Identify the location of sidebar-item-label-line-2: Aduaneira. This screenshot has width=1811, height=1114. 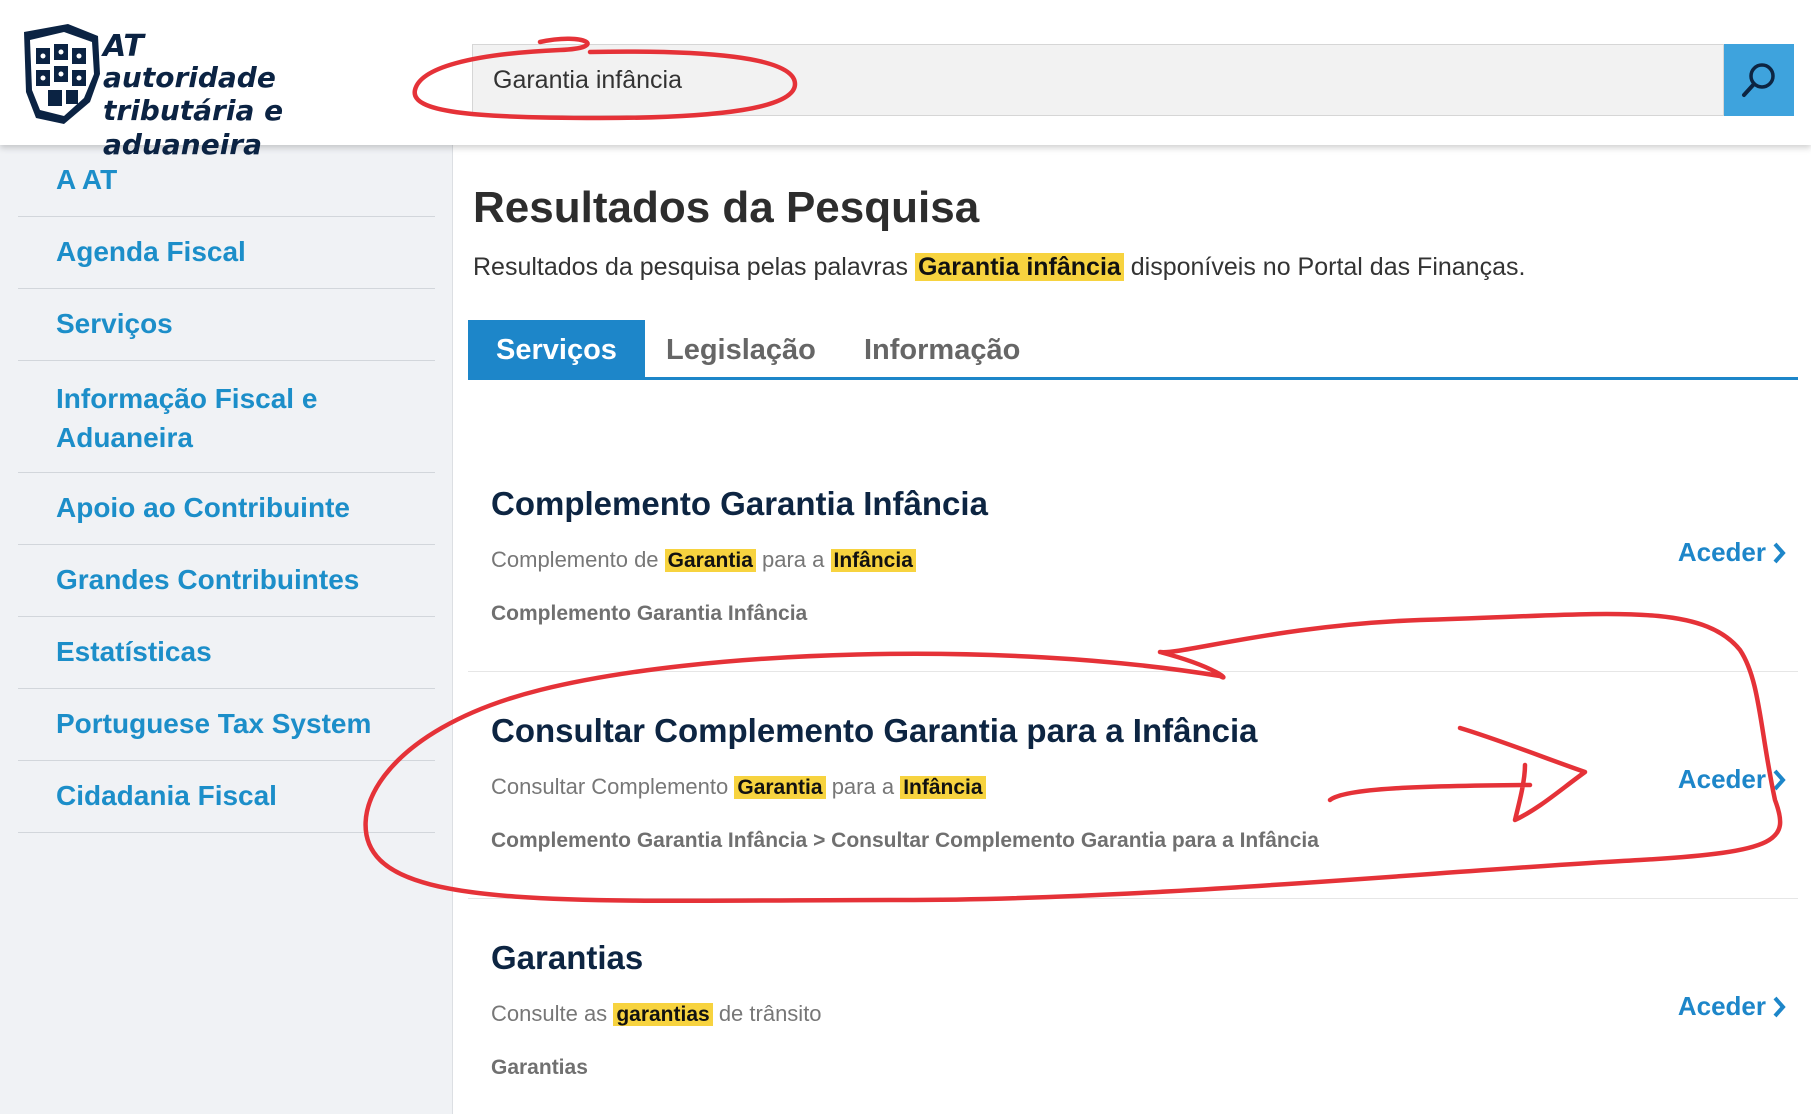
(124, 437).